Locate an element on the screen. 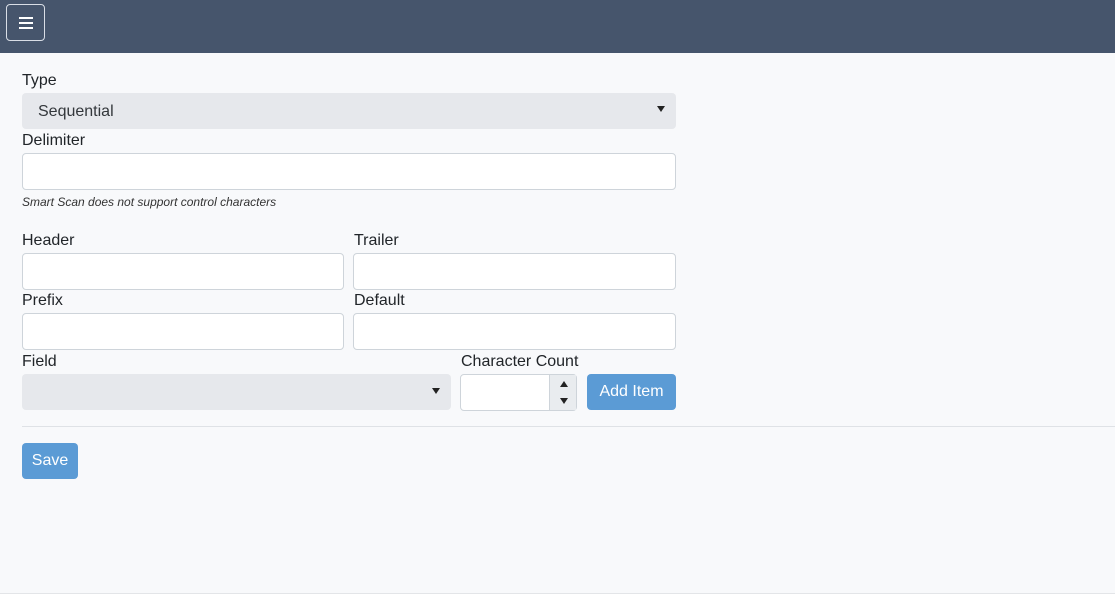  header-input is located at coordinates (183, 271).